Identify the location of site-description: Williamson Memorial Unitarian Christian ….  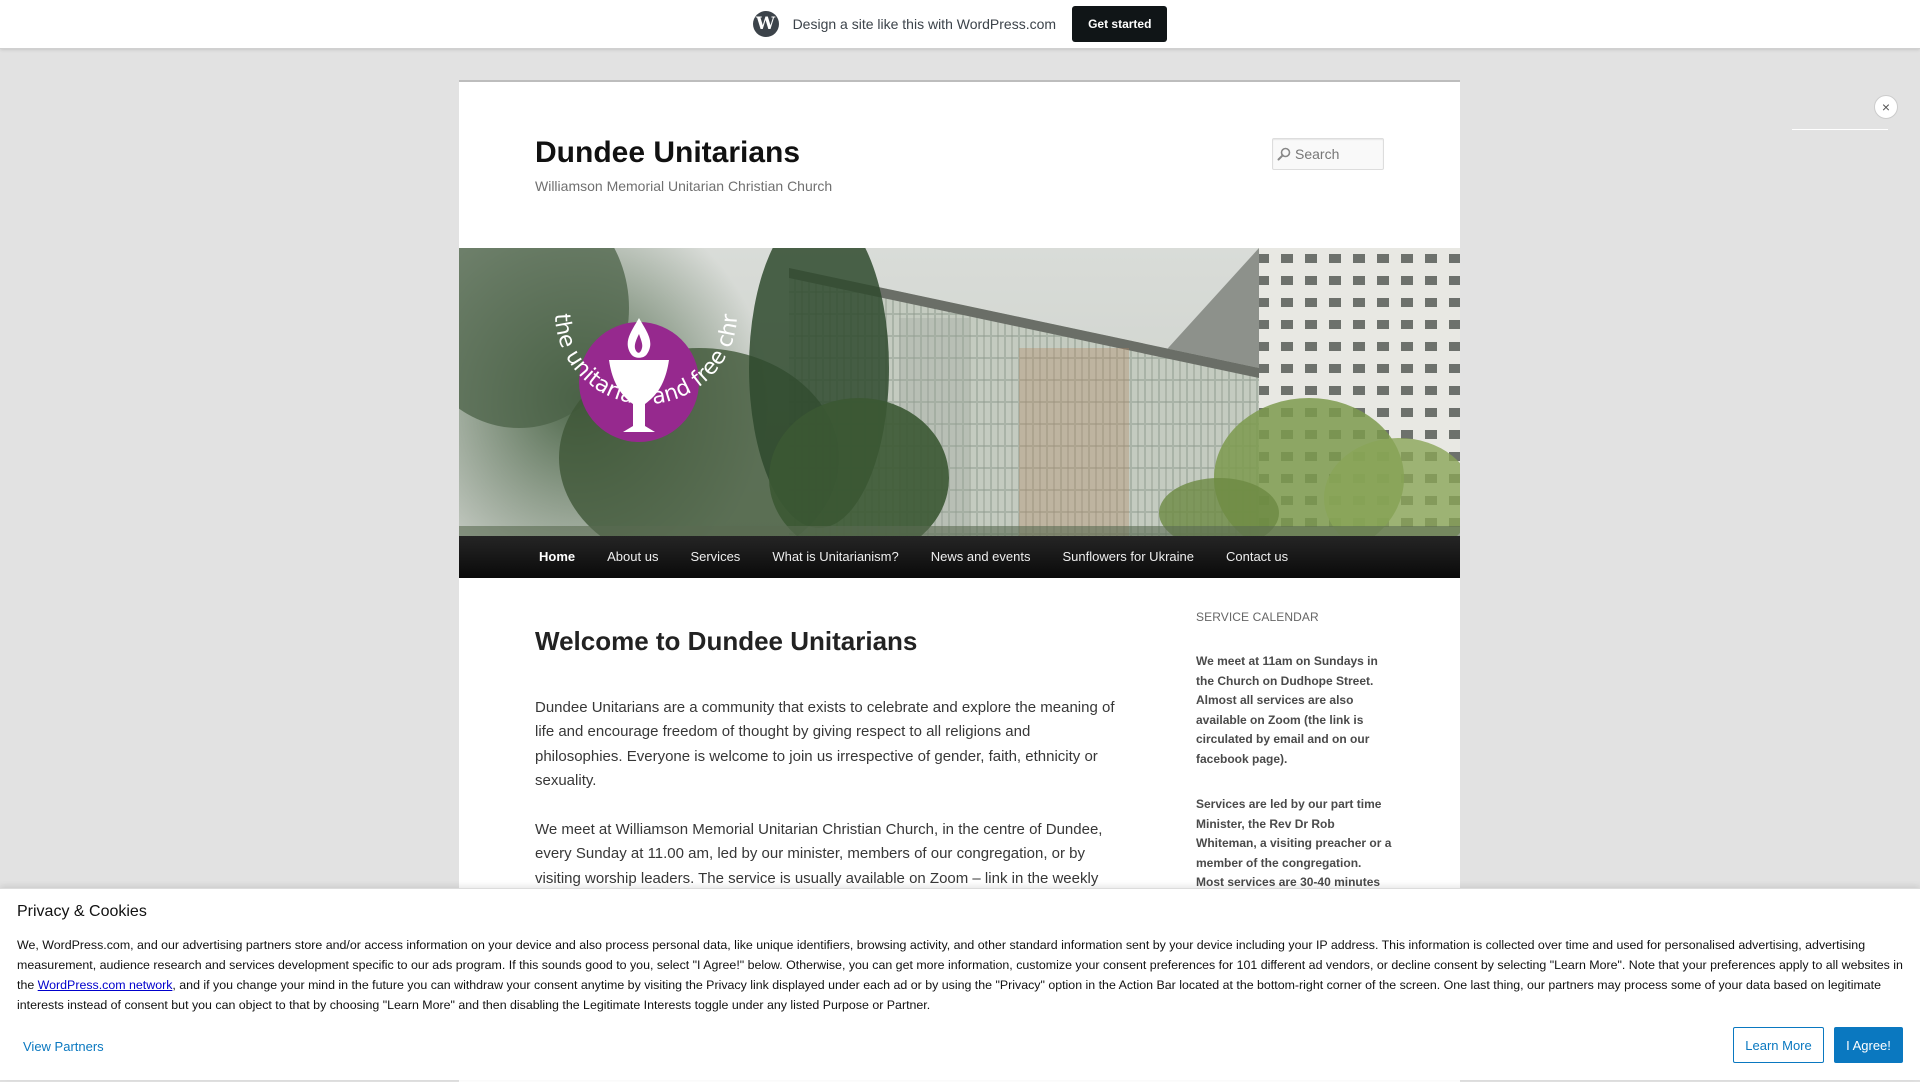
(684, 186).